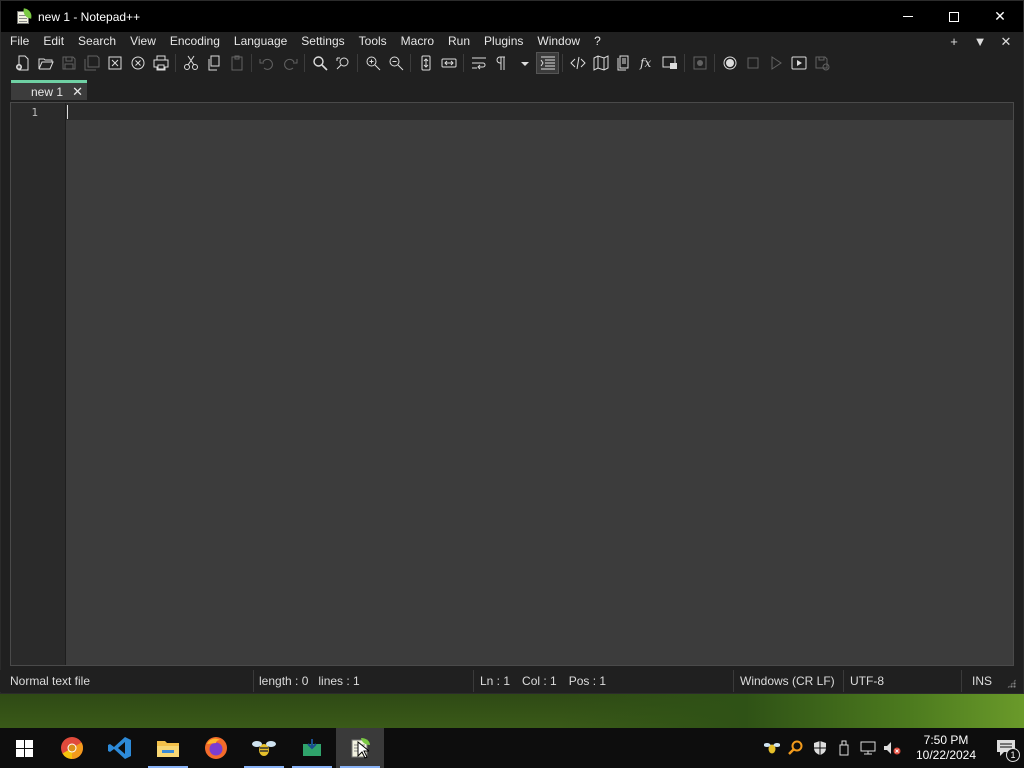  Describe the element at coordinates (577, 63) in the screenshot. I see `xml-tag-icon` at that location.